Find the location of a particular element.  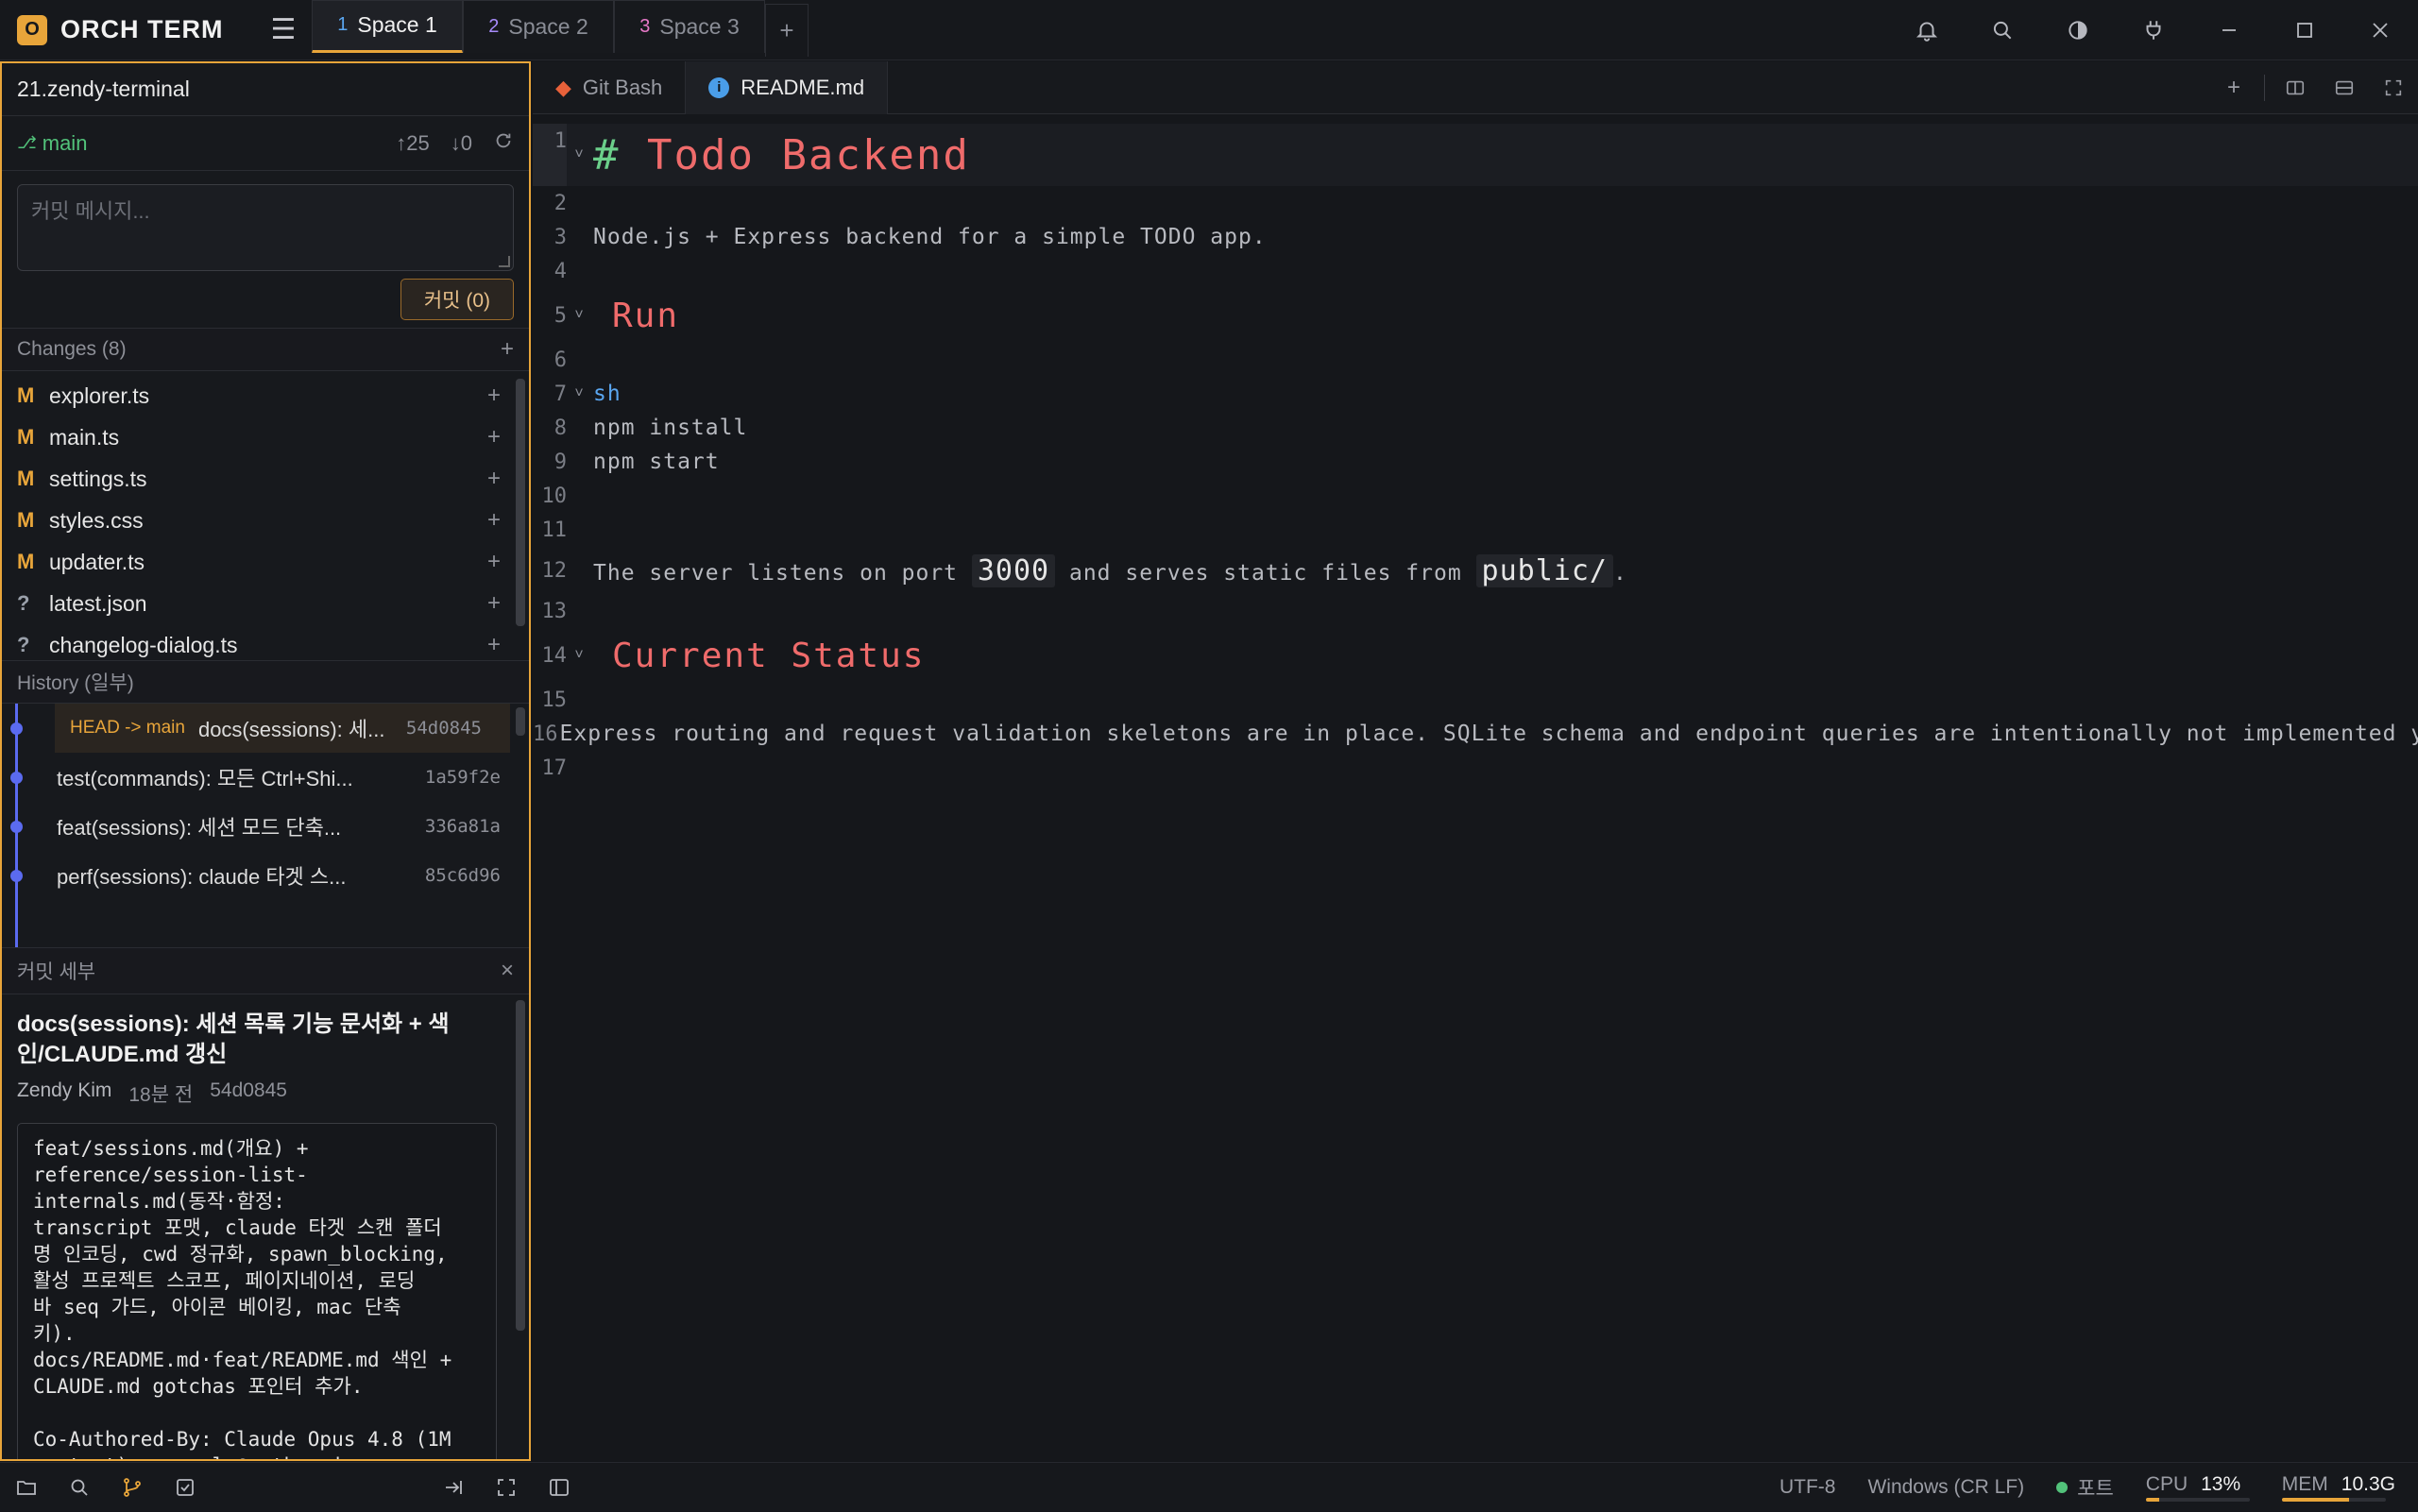

file-name: updater.ts is located at coordinates (97, 563).